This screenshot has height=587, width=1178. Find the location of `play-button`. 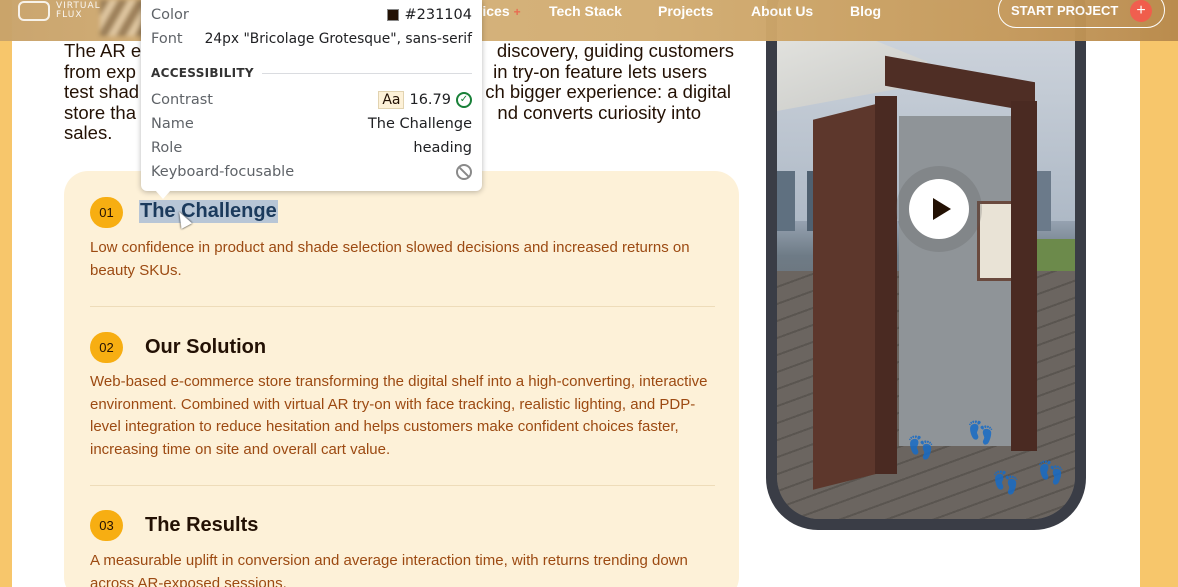

play-button is located at coordinates (939, 209).